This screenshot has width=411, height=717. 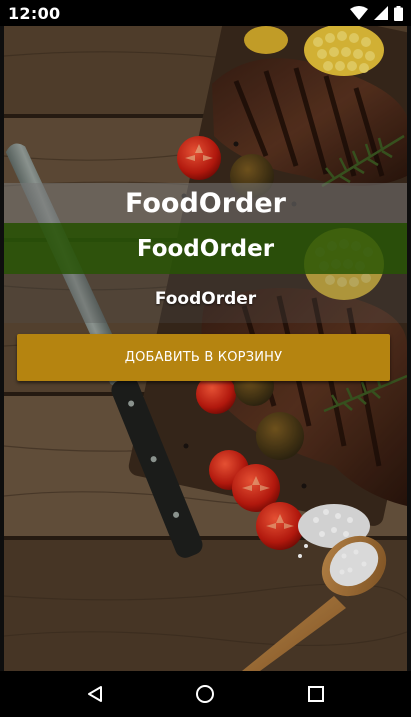 I want to click on home-button, so click(x=205, y=694).